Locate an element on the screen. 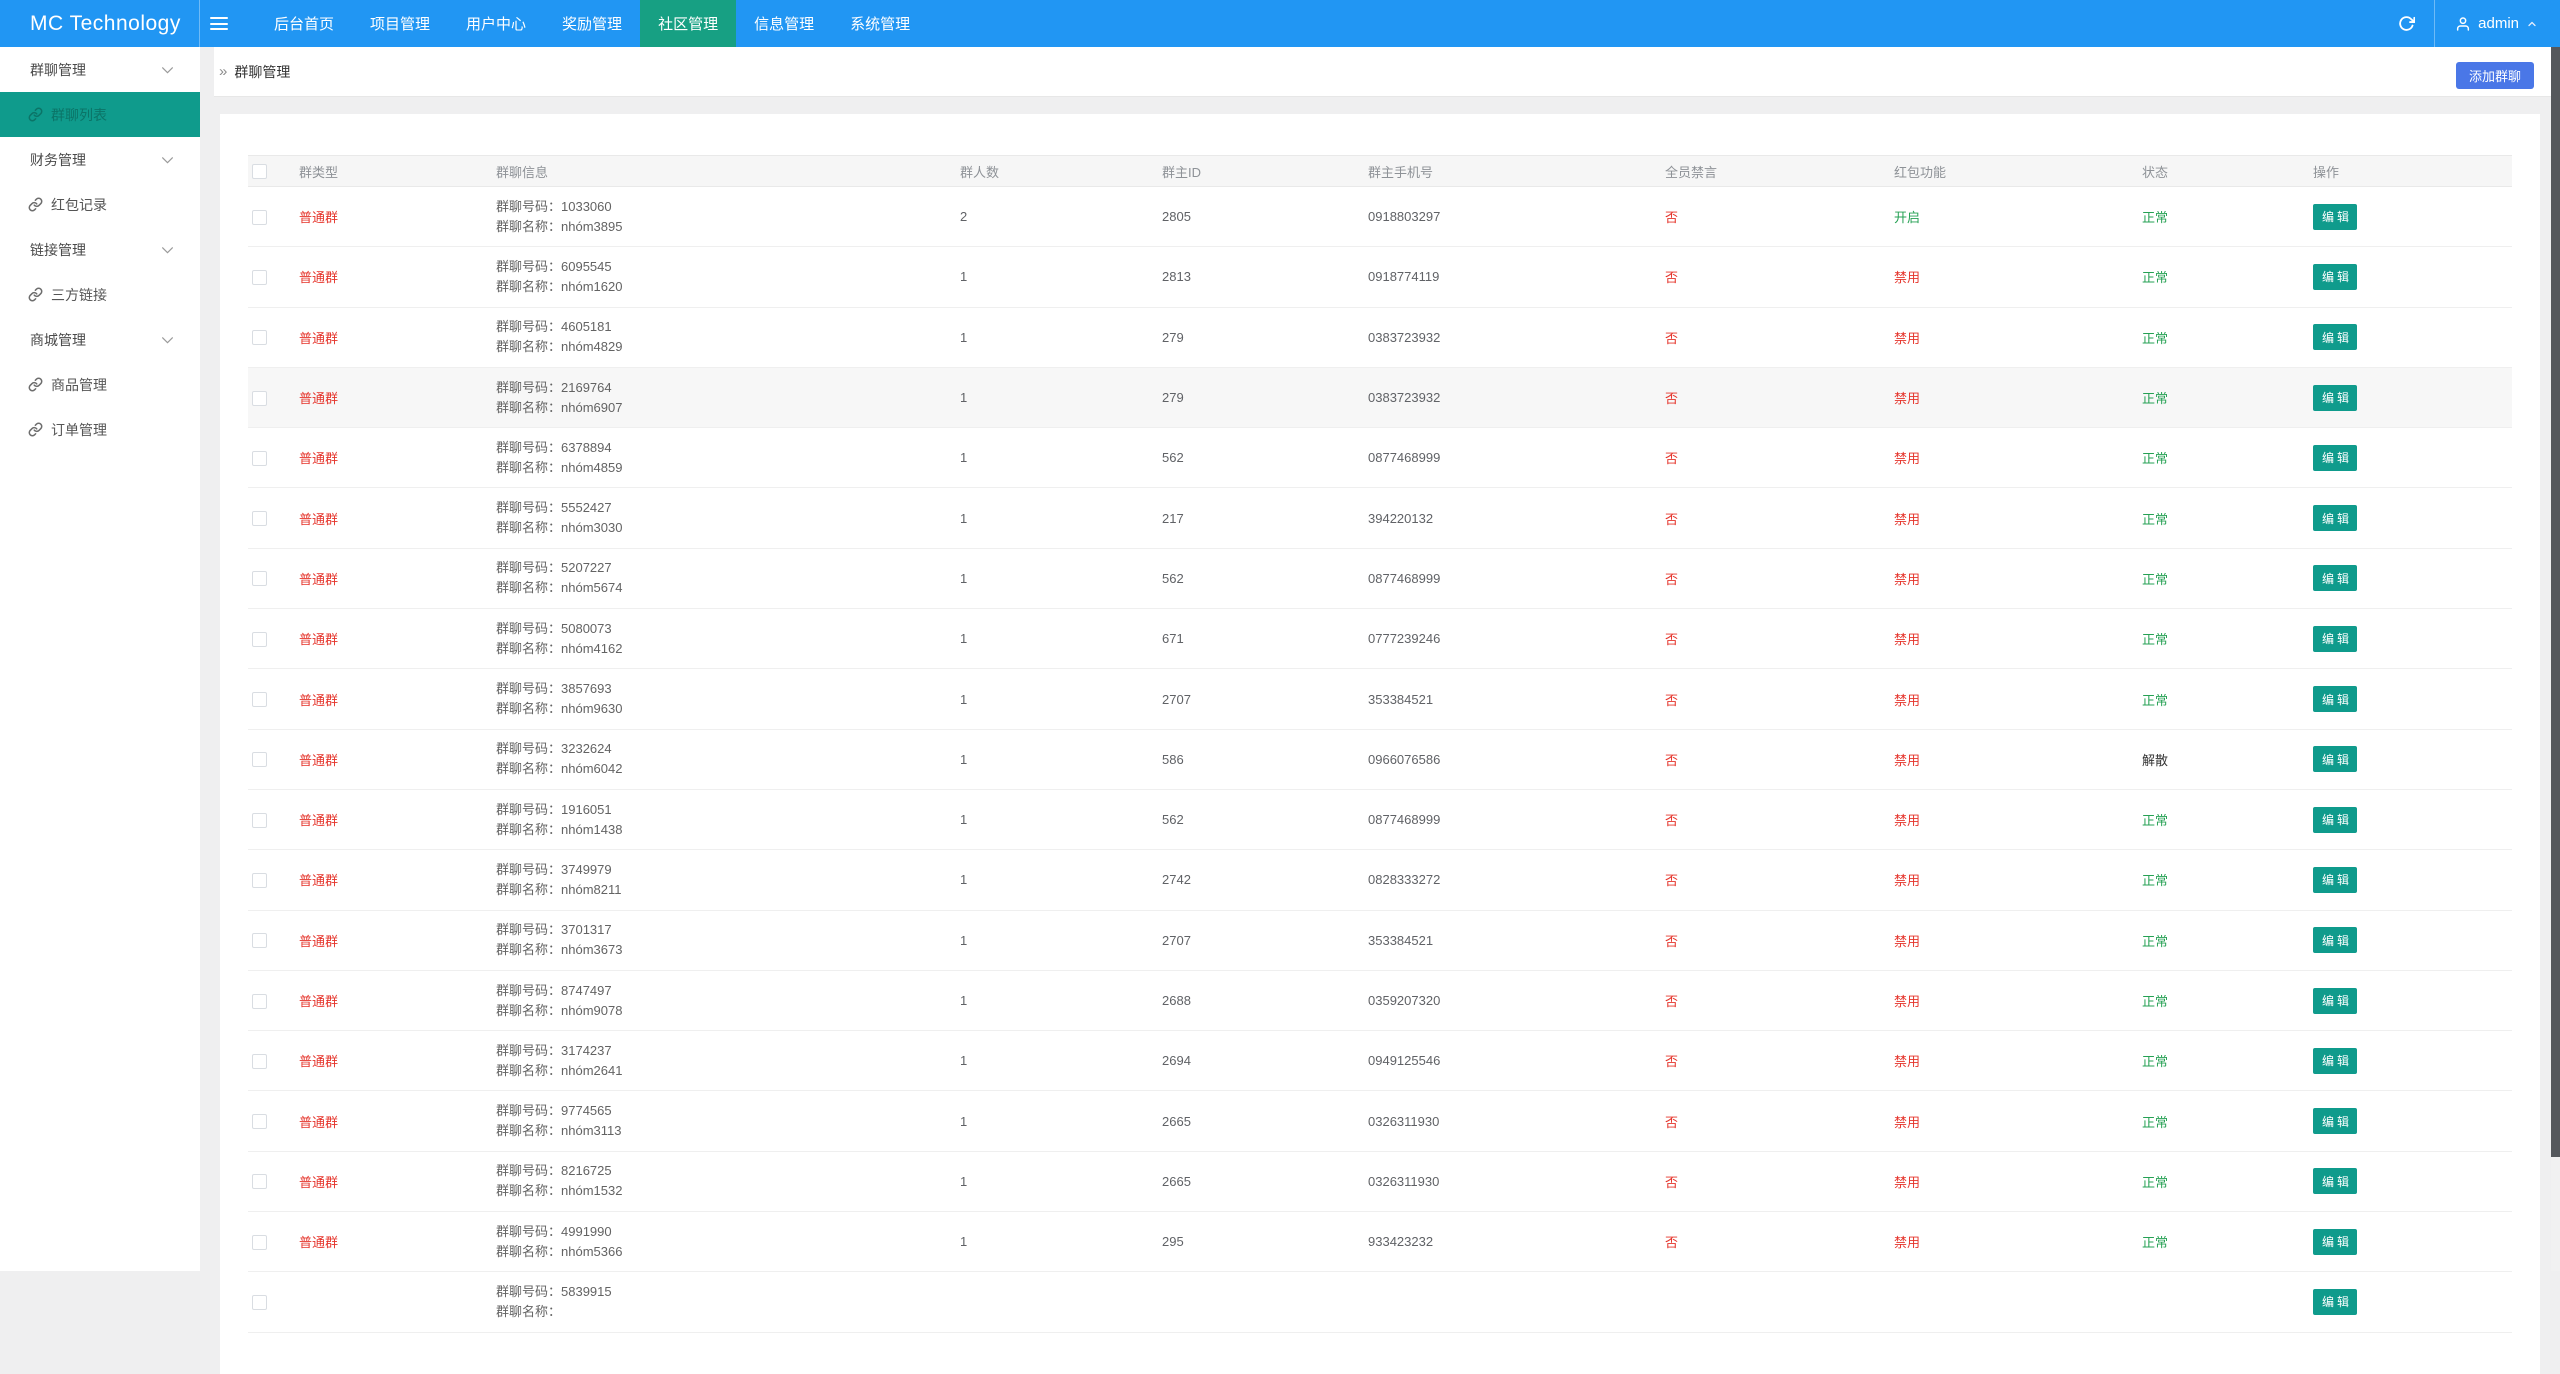  sidebar-group-links: 链接管理 is located at coordinates (100, 249).